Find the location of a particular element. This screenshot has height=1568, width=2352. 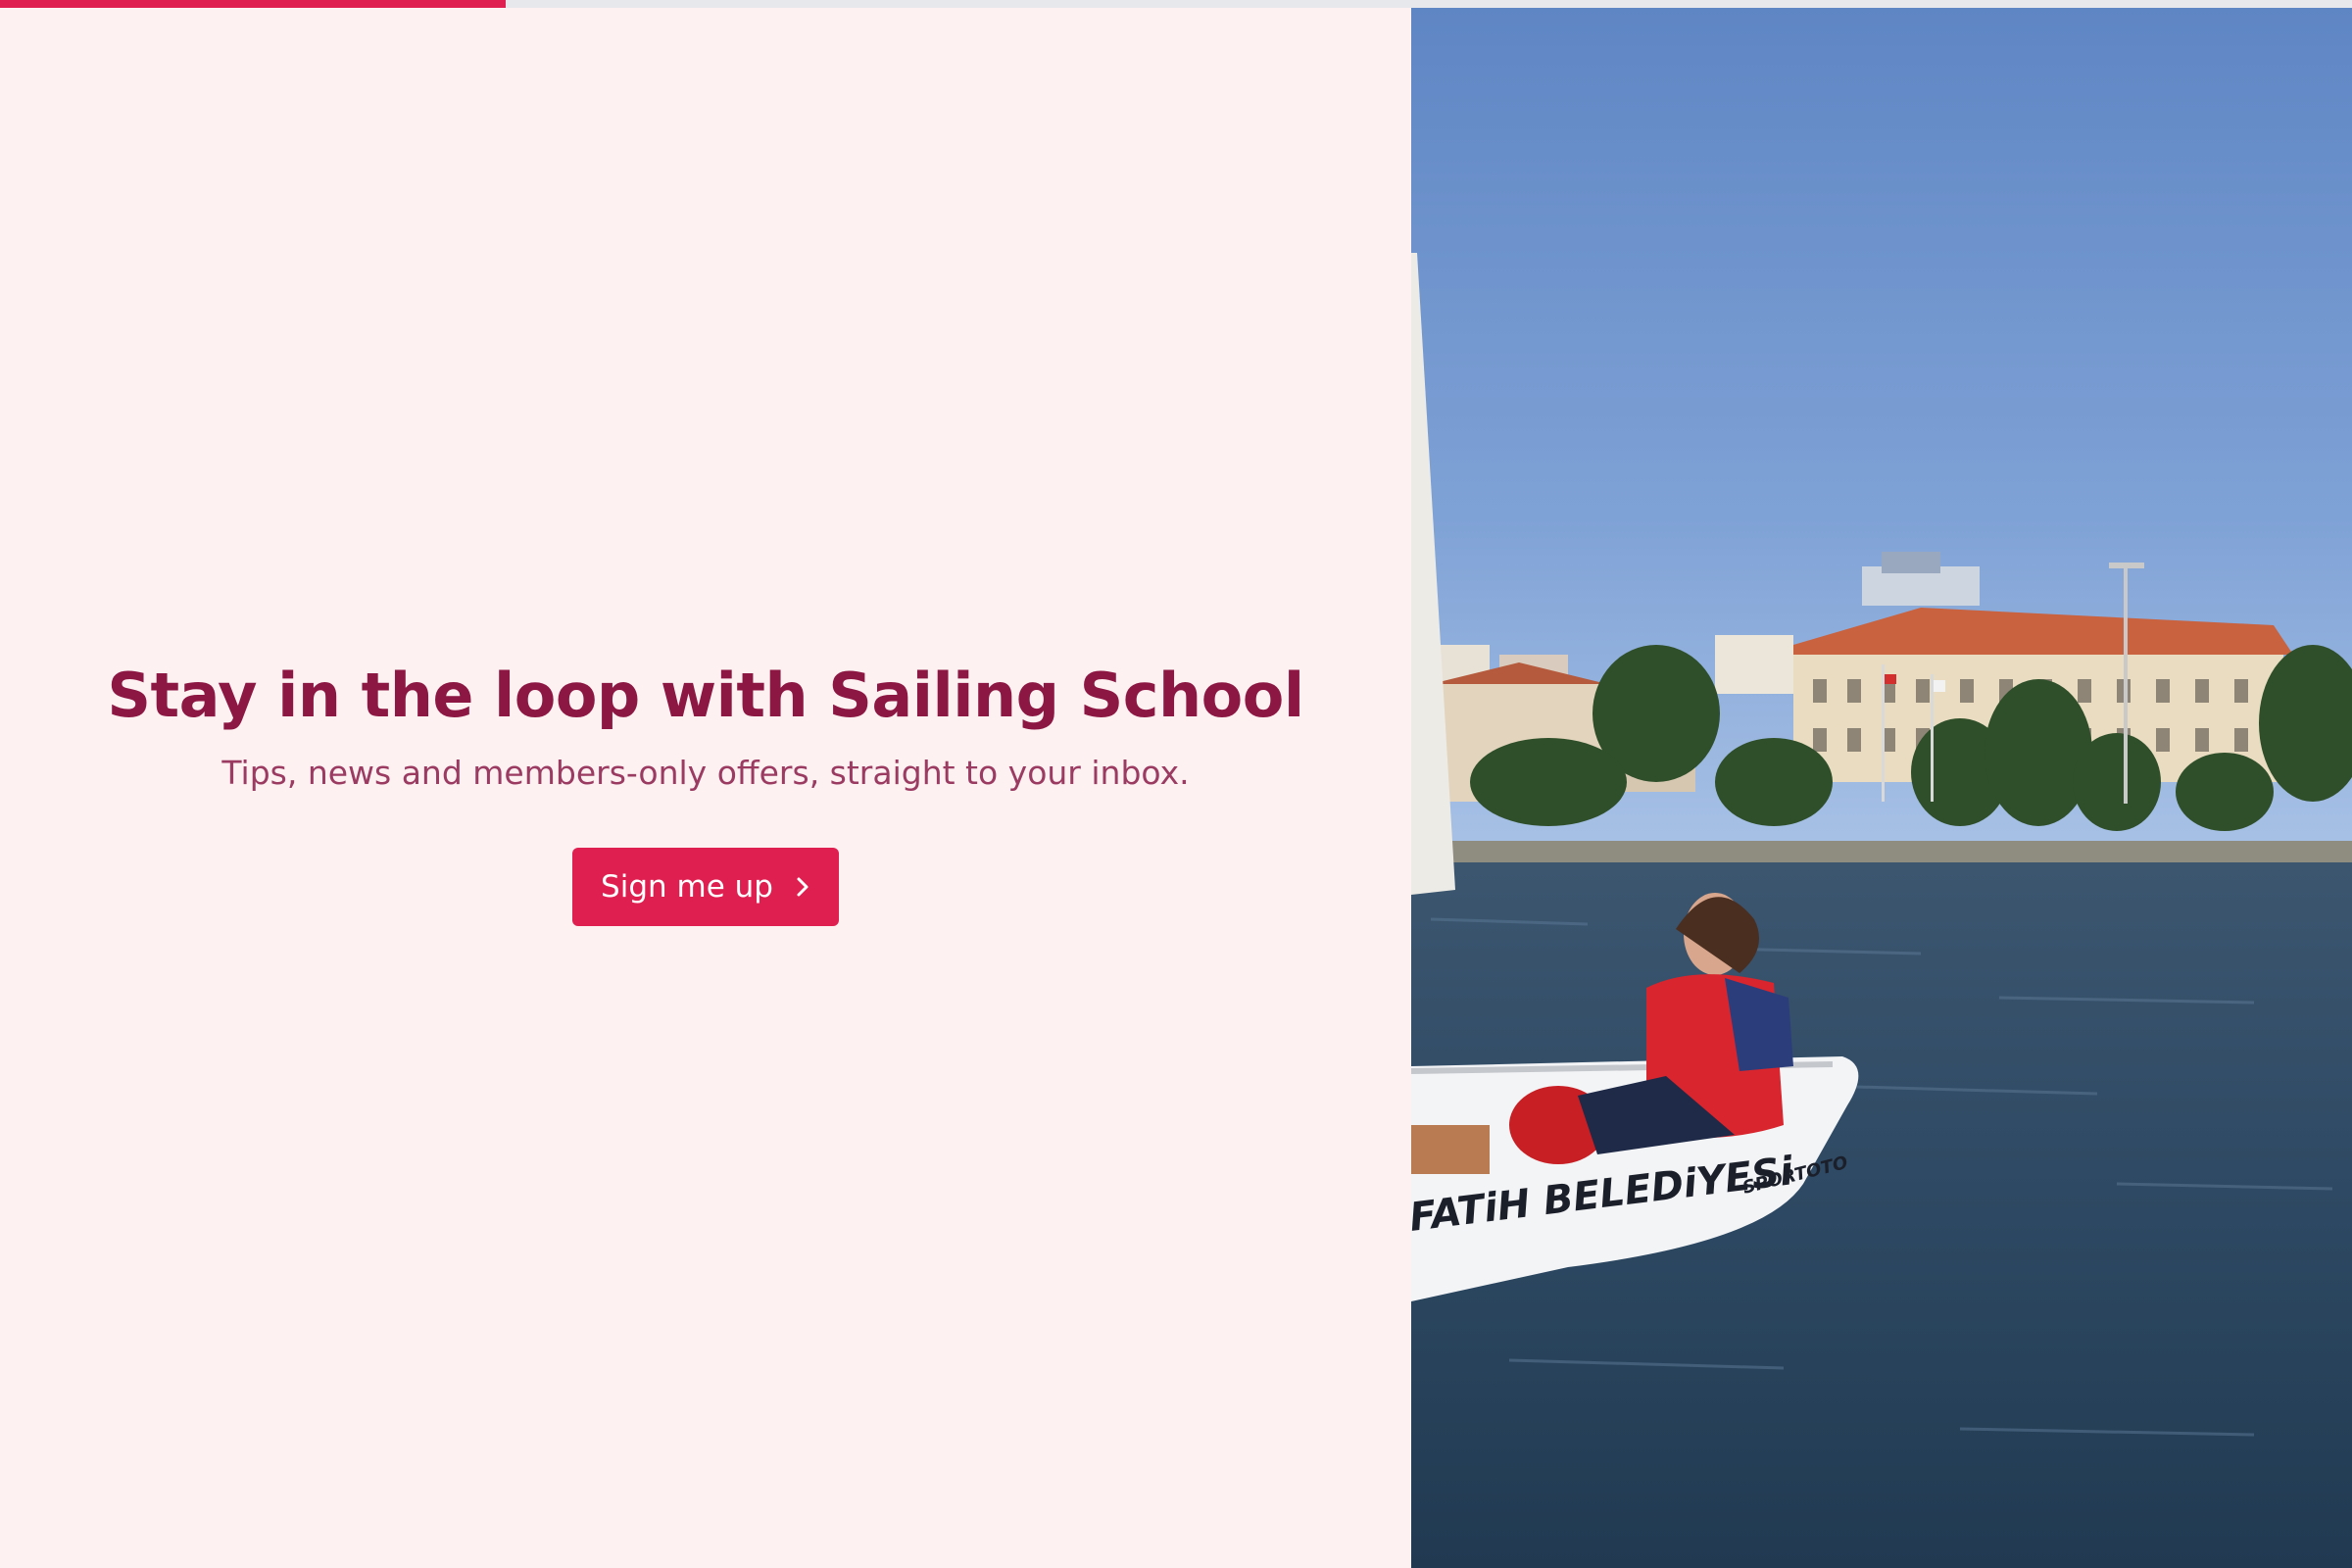

progress-bar-fill is located at coordinates (253, 4).